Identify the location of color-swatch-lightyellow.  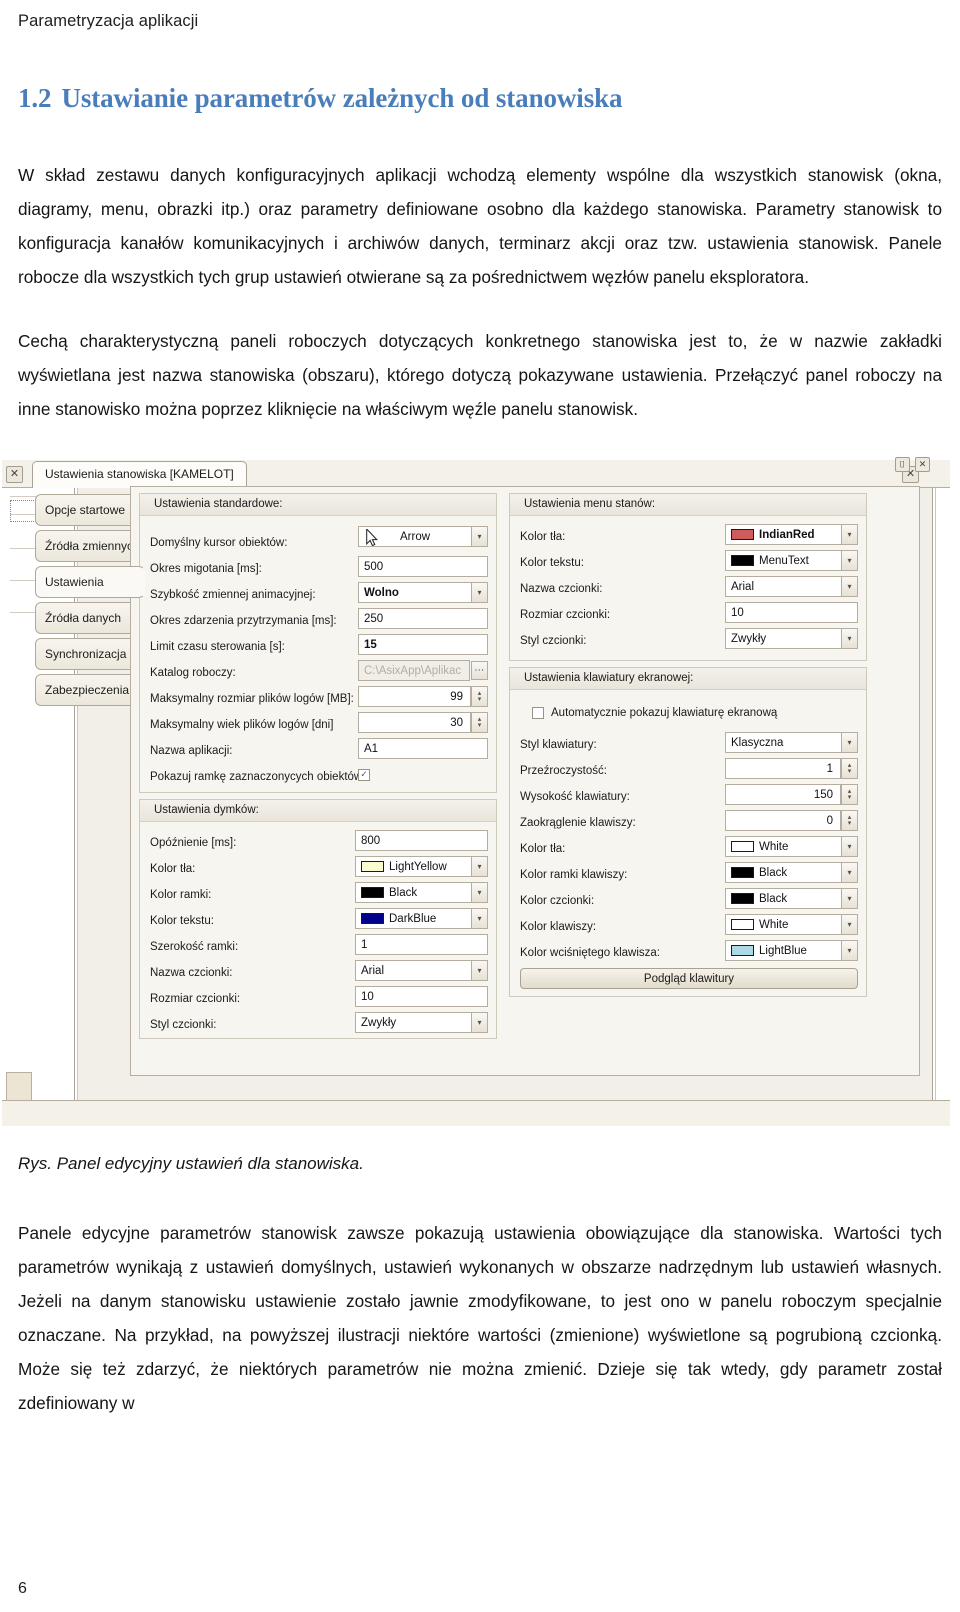
(372, 866).